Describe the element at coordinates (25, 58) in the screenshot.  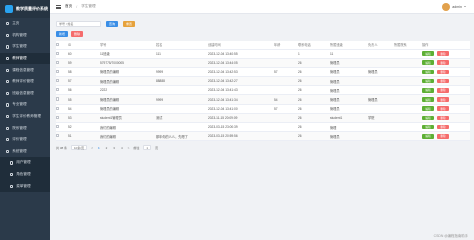
I see `sidebar-item-teachers: 教师管理` at that location.